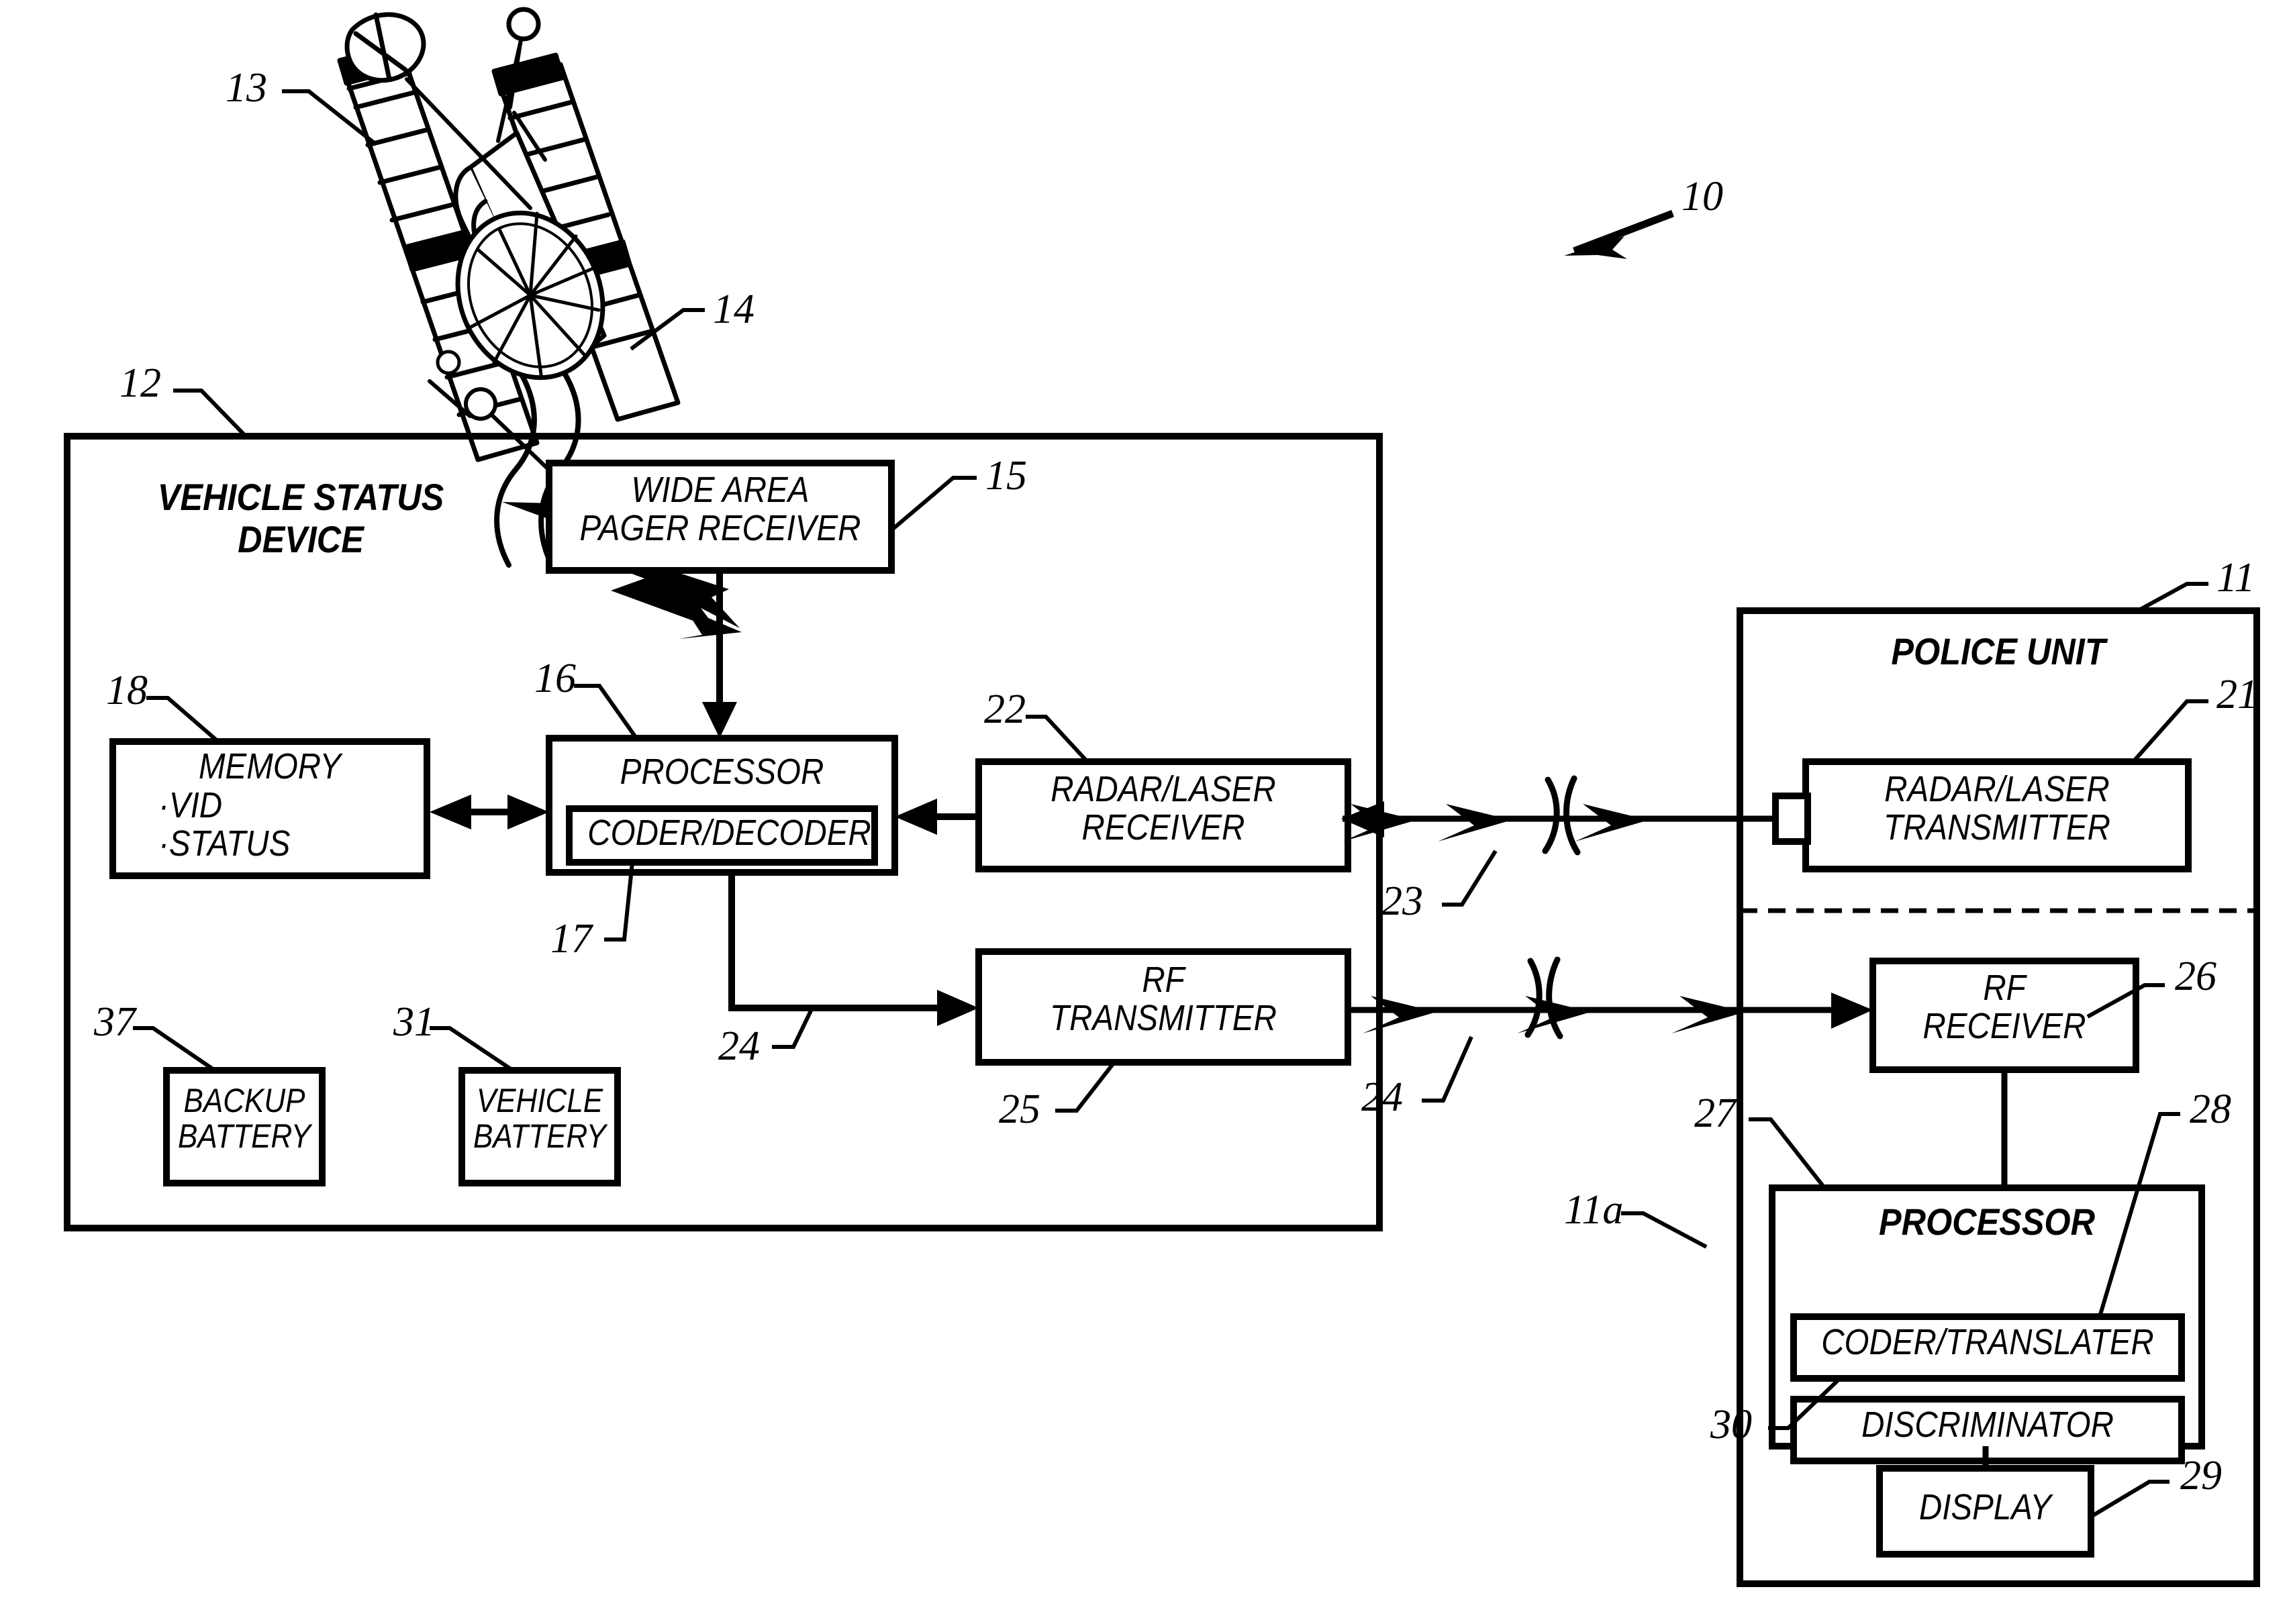 Image resolution: width=2291 pixels, height=1624 pixels. What do you see at coordinates (1402, 901) in the screenshot?
I see `ref-number-23: 23` at bounding box center [1402, 901].